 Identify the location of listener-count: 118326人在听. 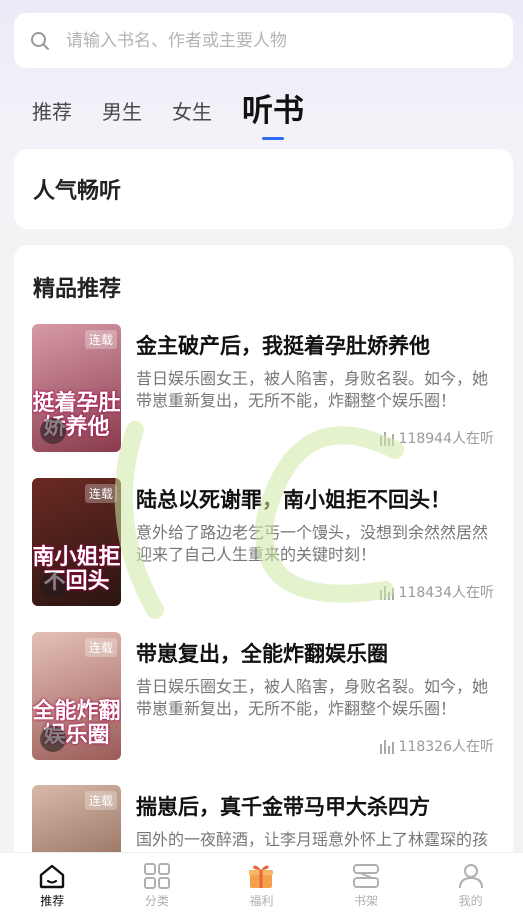
(436, 746).